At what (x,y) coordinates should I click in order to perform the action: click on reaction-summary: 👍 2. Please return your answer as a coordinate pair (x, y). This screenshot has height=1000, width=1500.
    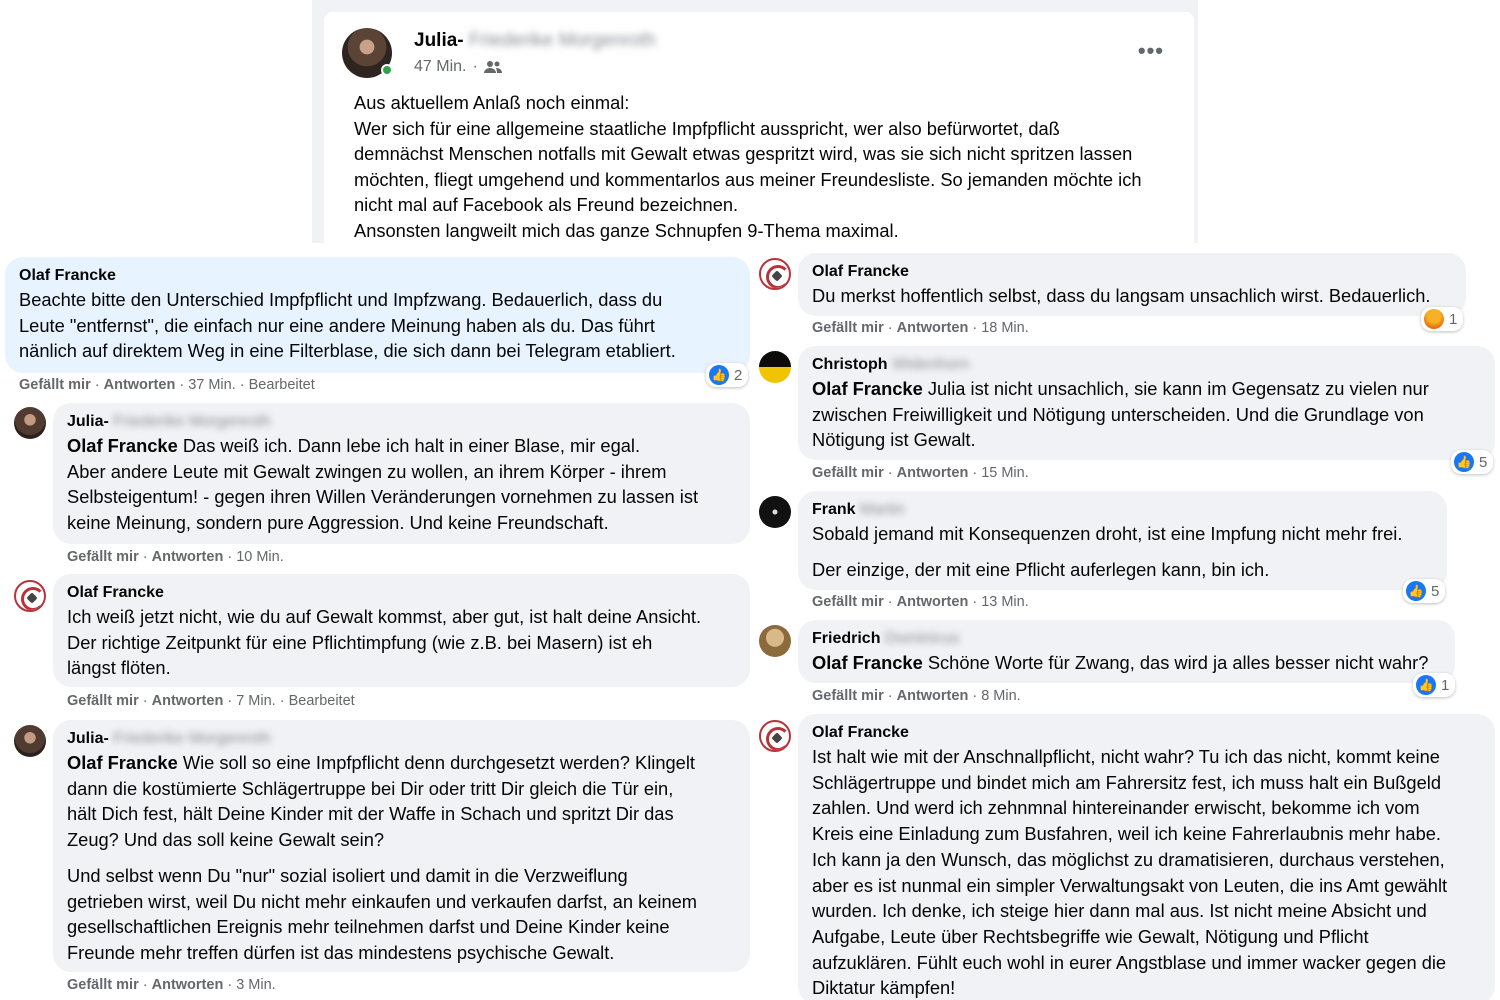
    Looking at the image, I should click on (727, 375).